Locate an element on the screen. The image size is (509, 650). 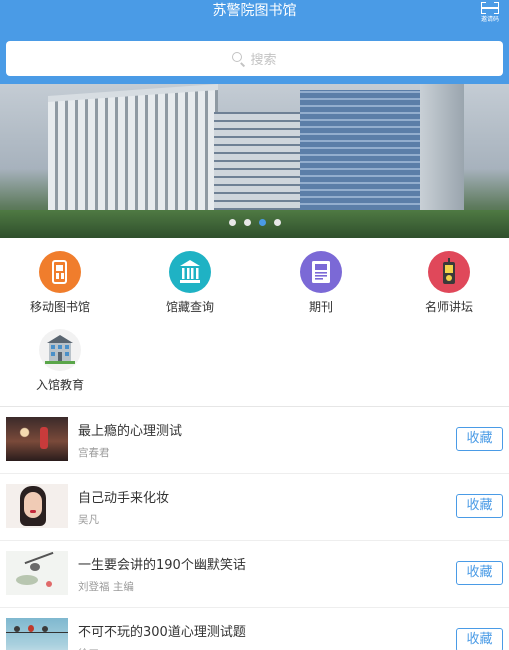
category-orientation: 入馆教育 is located at coordinates (60, 360).